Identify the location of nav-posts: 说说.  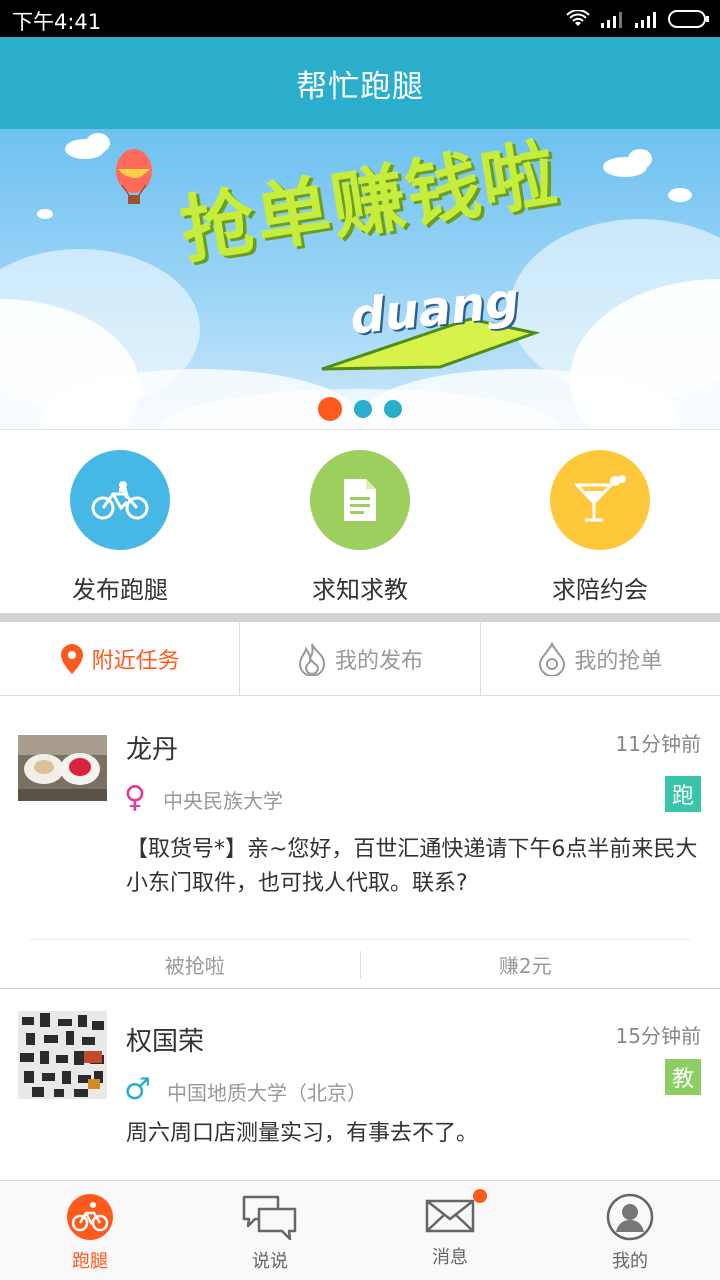
(270, 1230).